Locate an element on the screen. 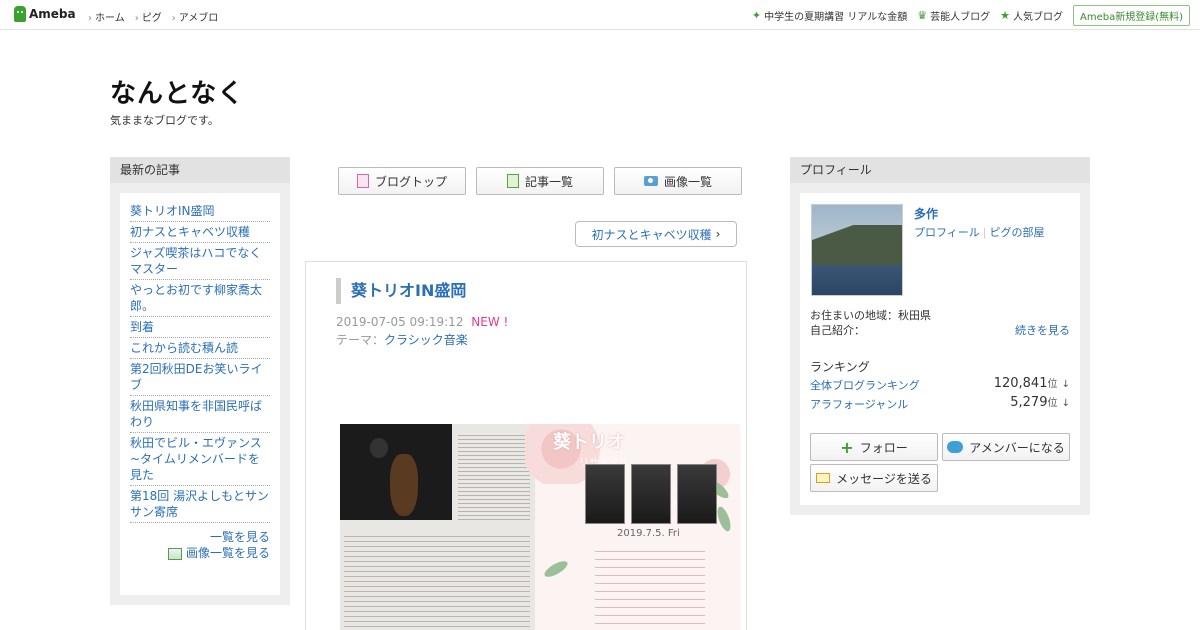  ranking-overall-link: 全体ブログランキング is located at coordinates (865, 385).